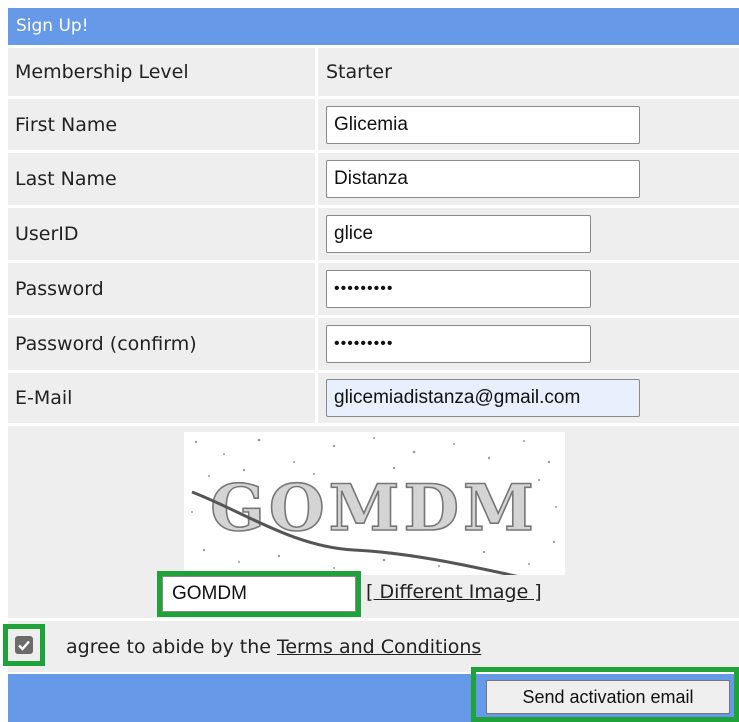 The height and width of the screenshot is (722, 739). I want to click on first-name-cell: Glicemia, so click(528, 124).